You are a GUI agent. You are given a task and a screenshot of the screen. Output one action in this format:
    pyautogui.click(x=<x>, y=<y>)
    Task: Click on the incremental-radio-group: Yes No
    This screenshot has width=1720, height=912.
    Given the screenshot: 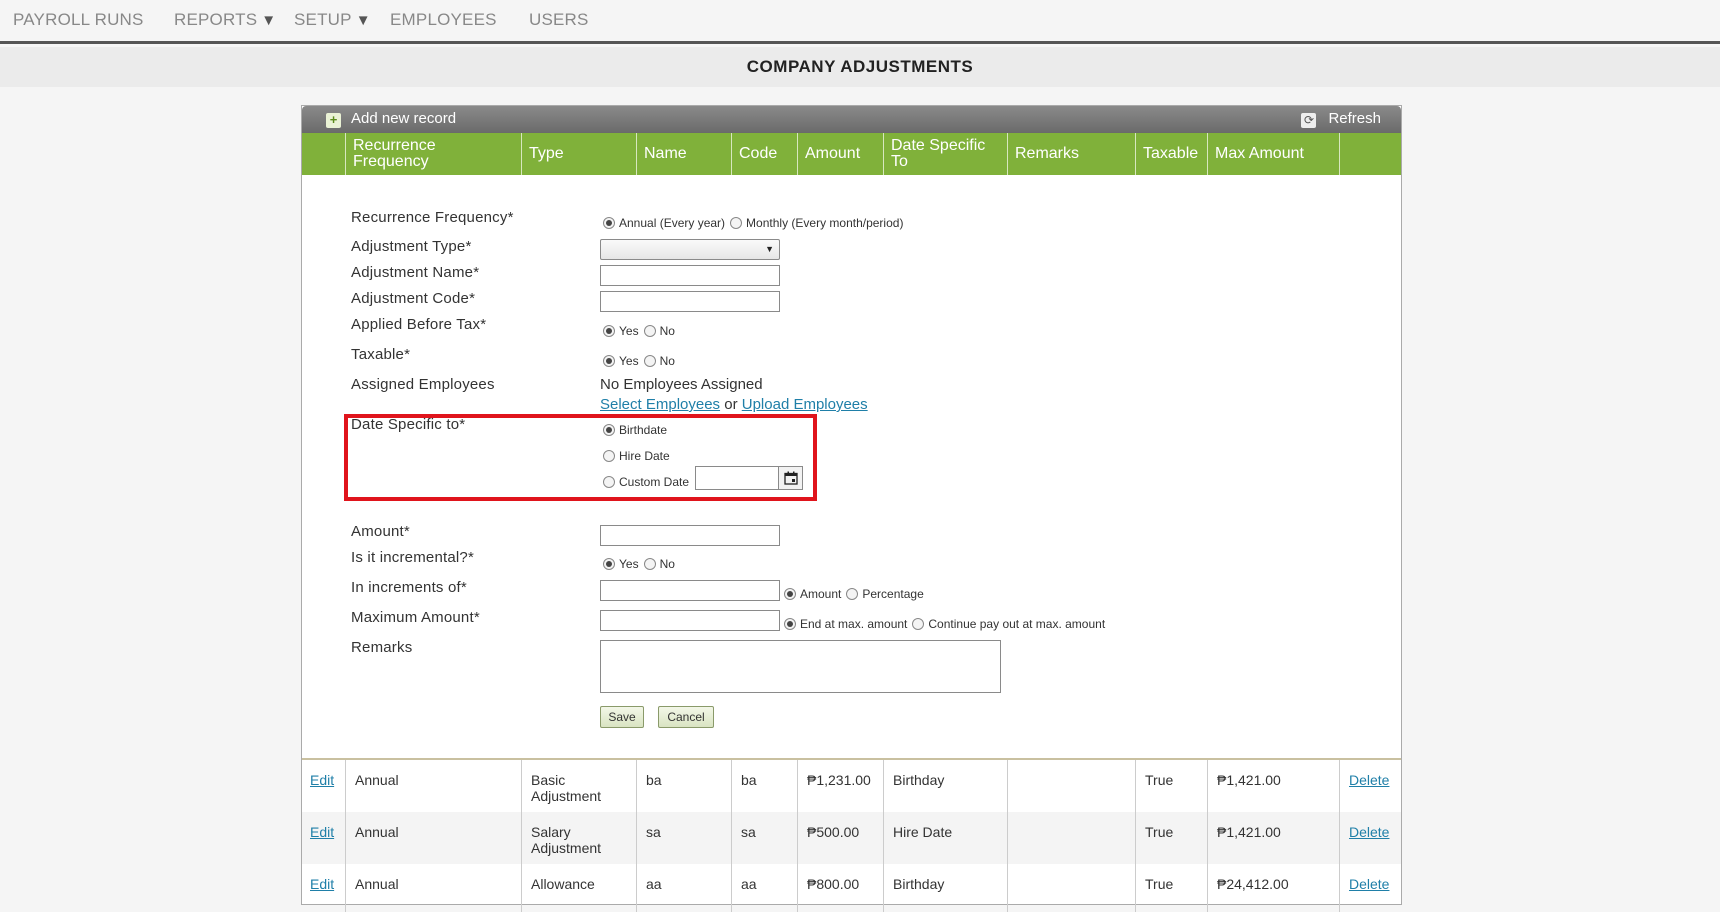 What is the action you would take?
    pyautogui.click(x=639, y=564)
    